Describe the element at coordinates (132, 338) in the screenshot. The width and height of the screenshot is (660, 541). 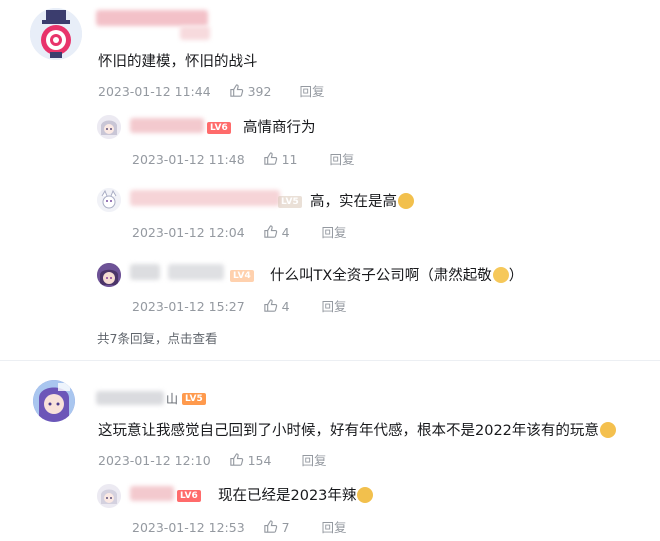
I see `reply-count-text: 共7条回复，` at that location.